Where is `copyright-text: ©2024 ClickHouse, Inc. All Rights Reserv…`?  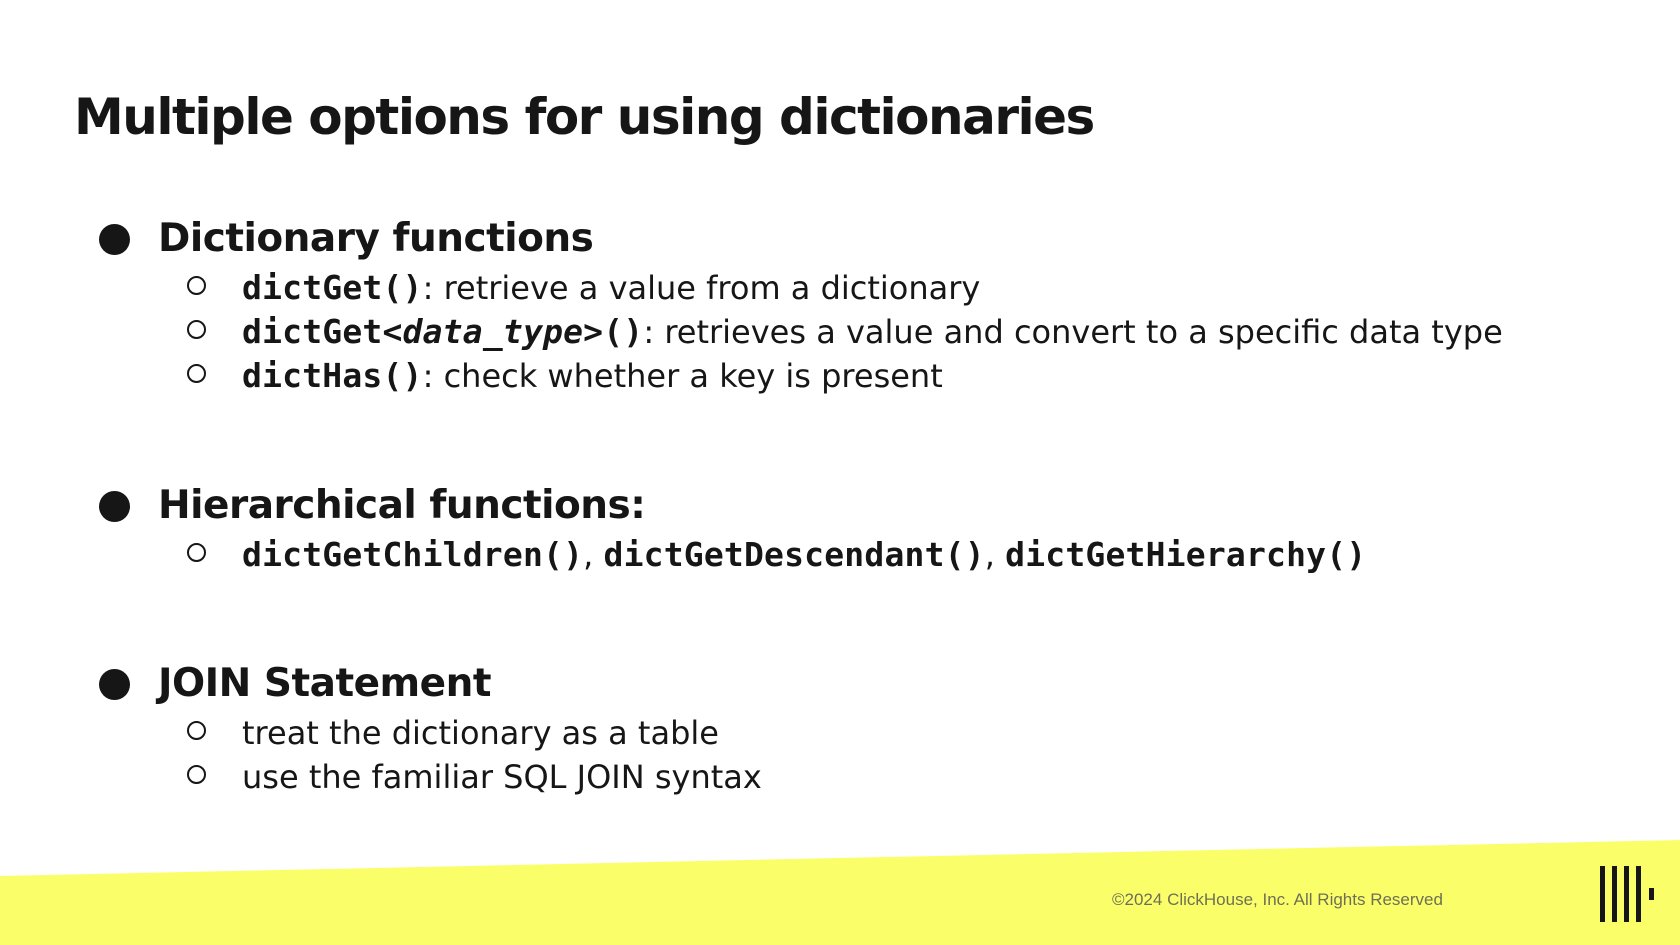
copyright-text: ©2024 ClickHouse, Inc. All Rights Reserv… is located at coordinates (1277, 899).